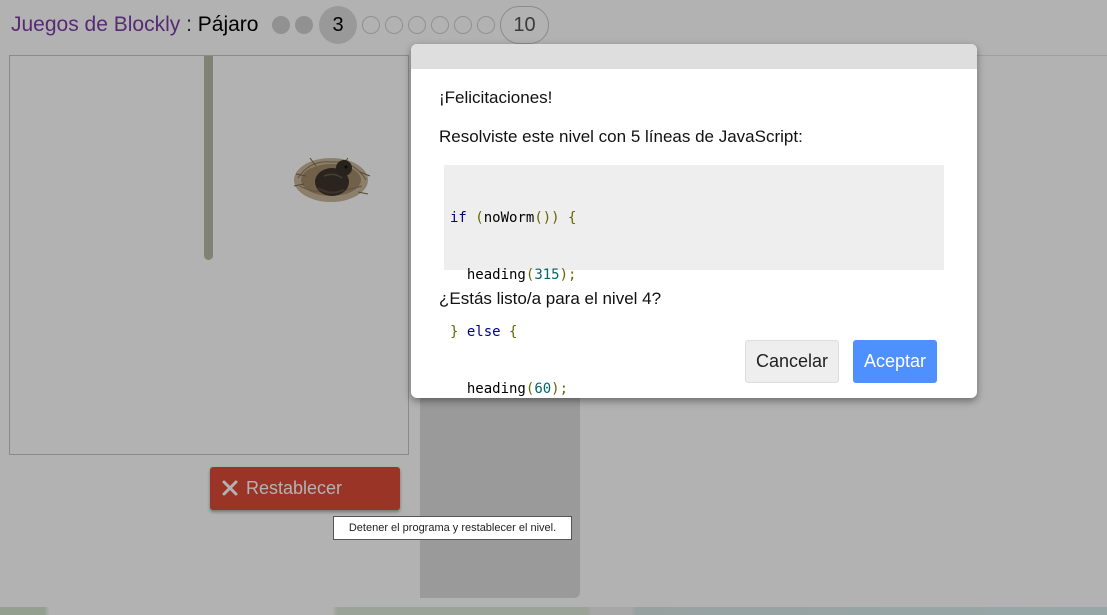 This screenshot has width=1107, height=615. What do you see at coordinates (895, 361) in the screenshot?
I see `accept-button: Aceptar` at bounding box center [895, 361].